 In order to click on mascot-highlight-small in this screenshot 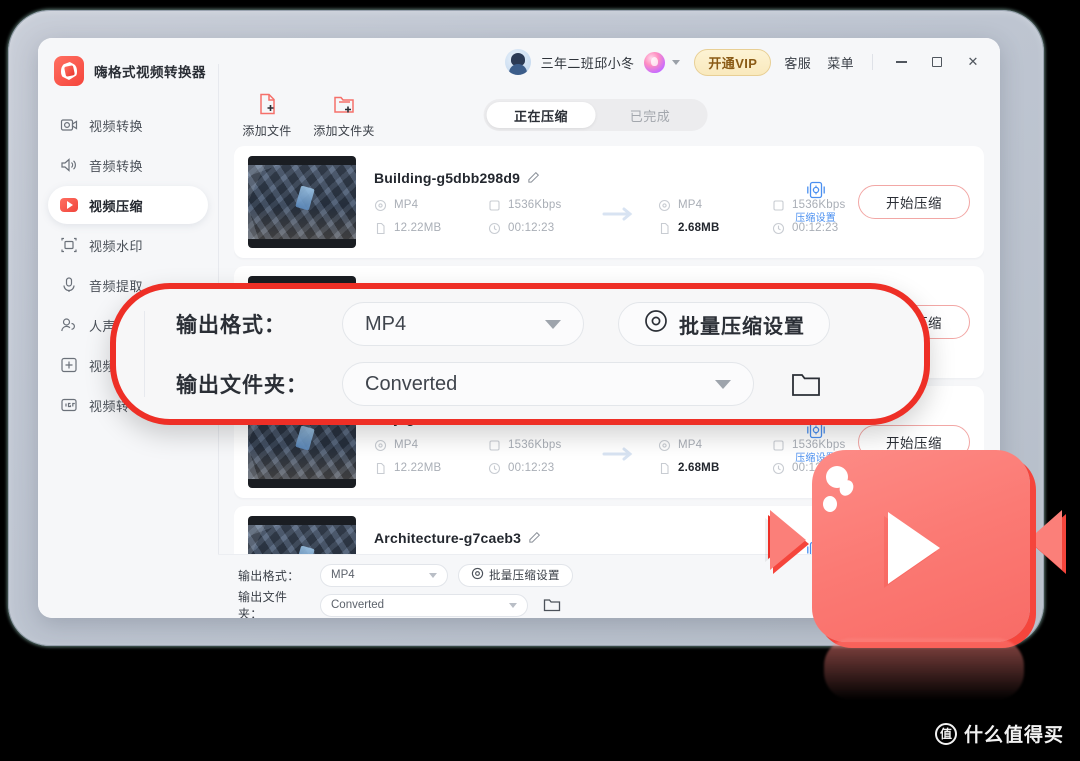, I will do `click(830, 504)`.